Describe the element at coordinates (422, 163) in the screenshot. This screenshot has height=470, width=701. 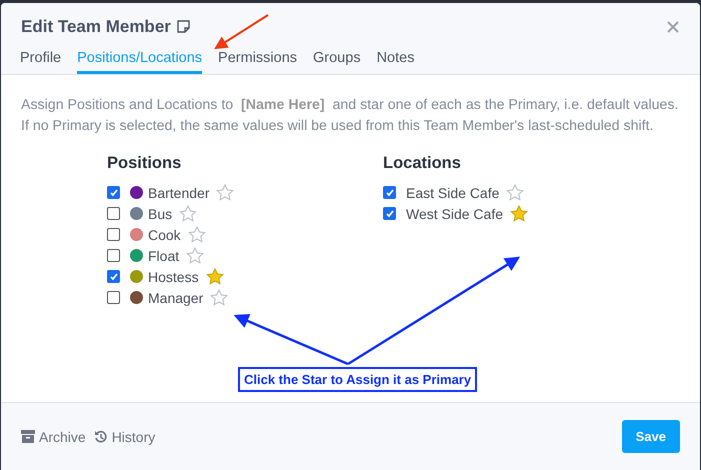
I see `section-heading: Locations` at that location.